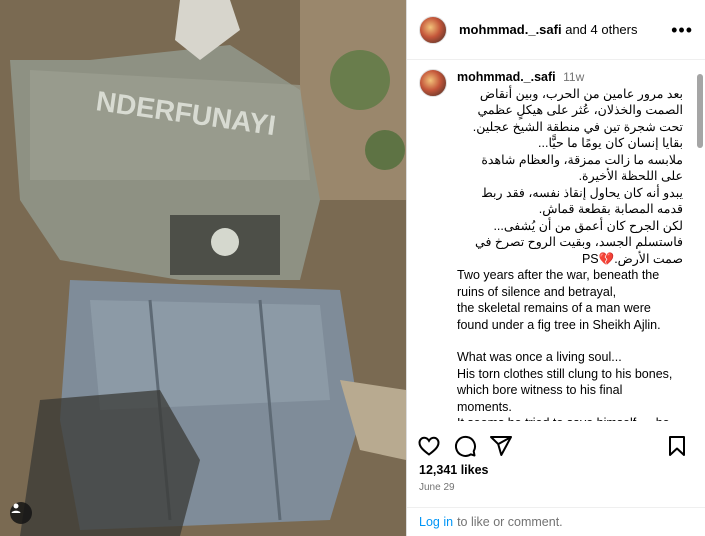 The height and width of the screenshot is (536, 705). Describe the element at coordinates (554, 308) in the screenshot. I see `caption-english-line: the skeletal remains of a man were` at that location.